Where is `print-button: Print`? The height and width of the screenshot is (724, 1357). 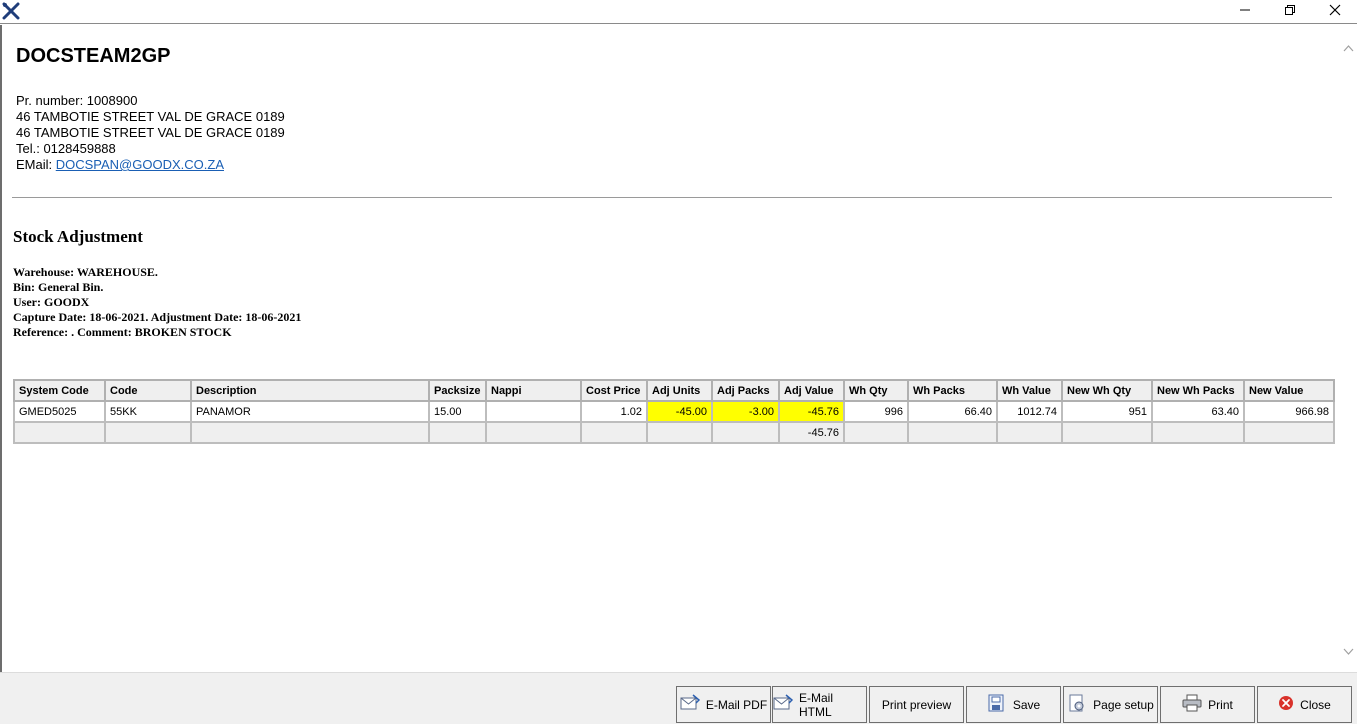
print-button: Print is located at coordinates (1207, 704).